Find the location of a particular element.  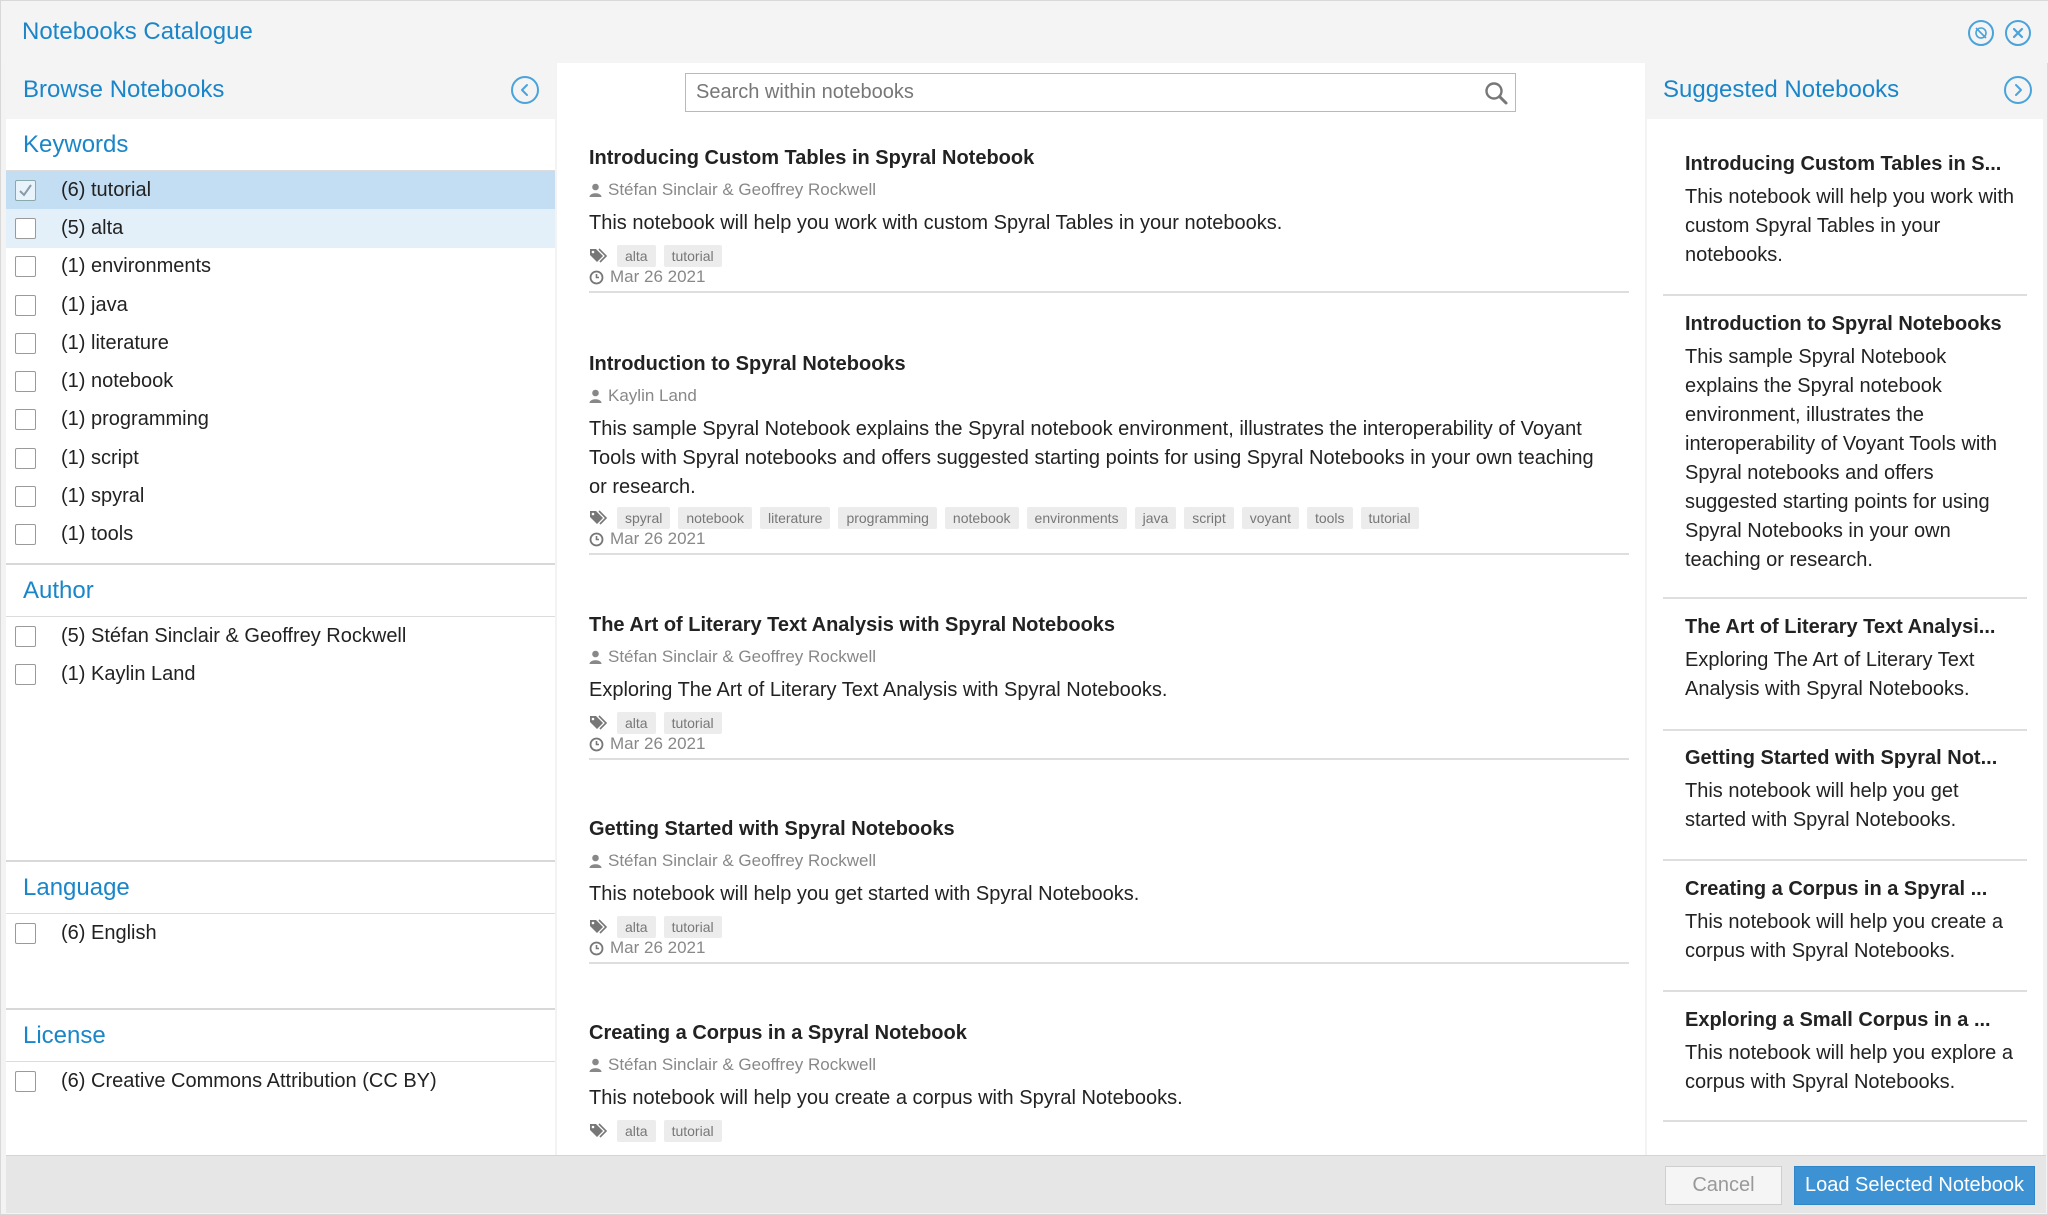

facet-row-keyword: (6) tutorial is located at coordinates (280, 190).